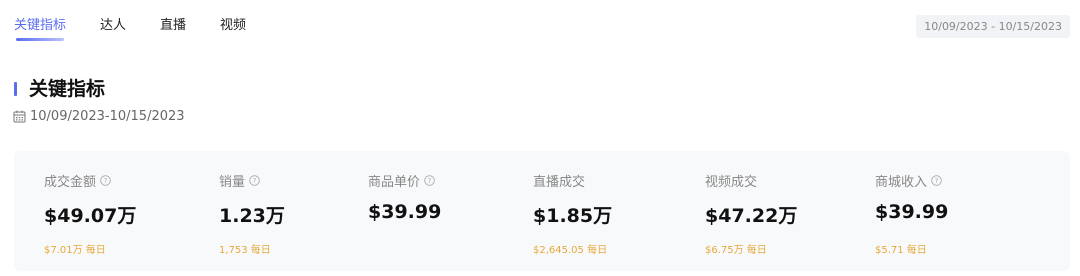 This screenshot has height=276, width=1080. I want to click on section-header: 关键指标, so click(59, 89).